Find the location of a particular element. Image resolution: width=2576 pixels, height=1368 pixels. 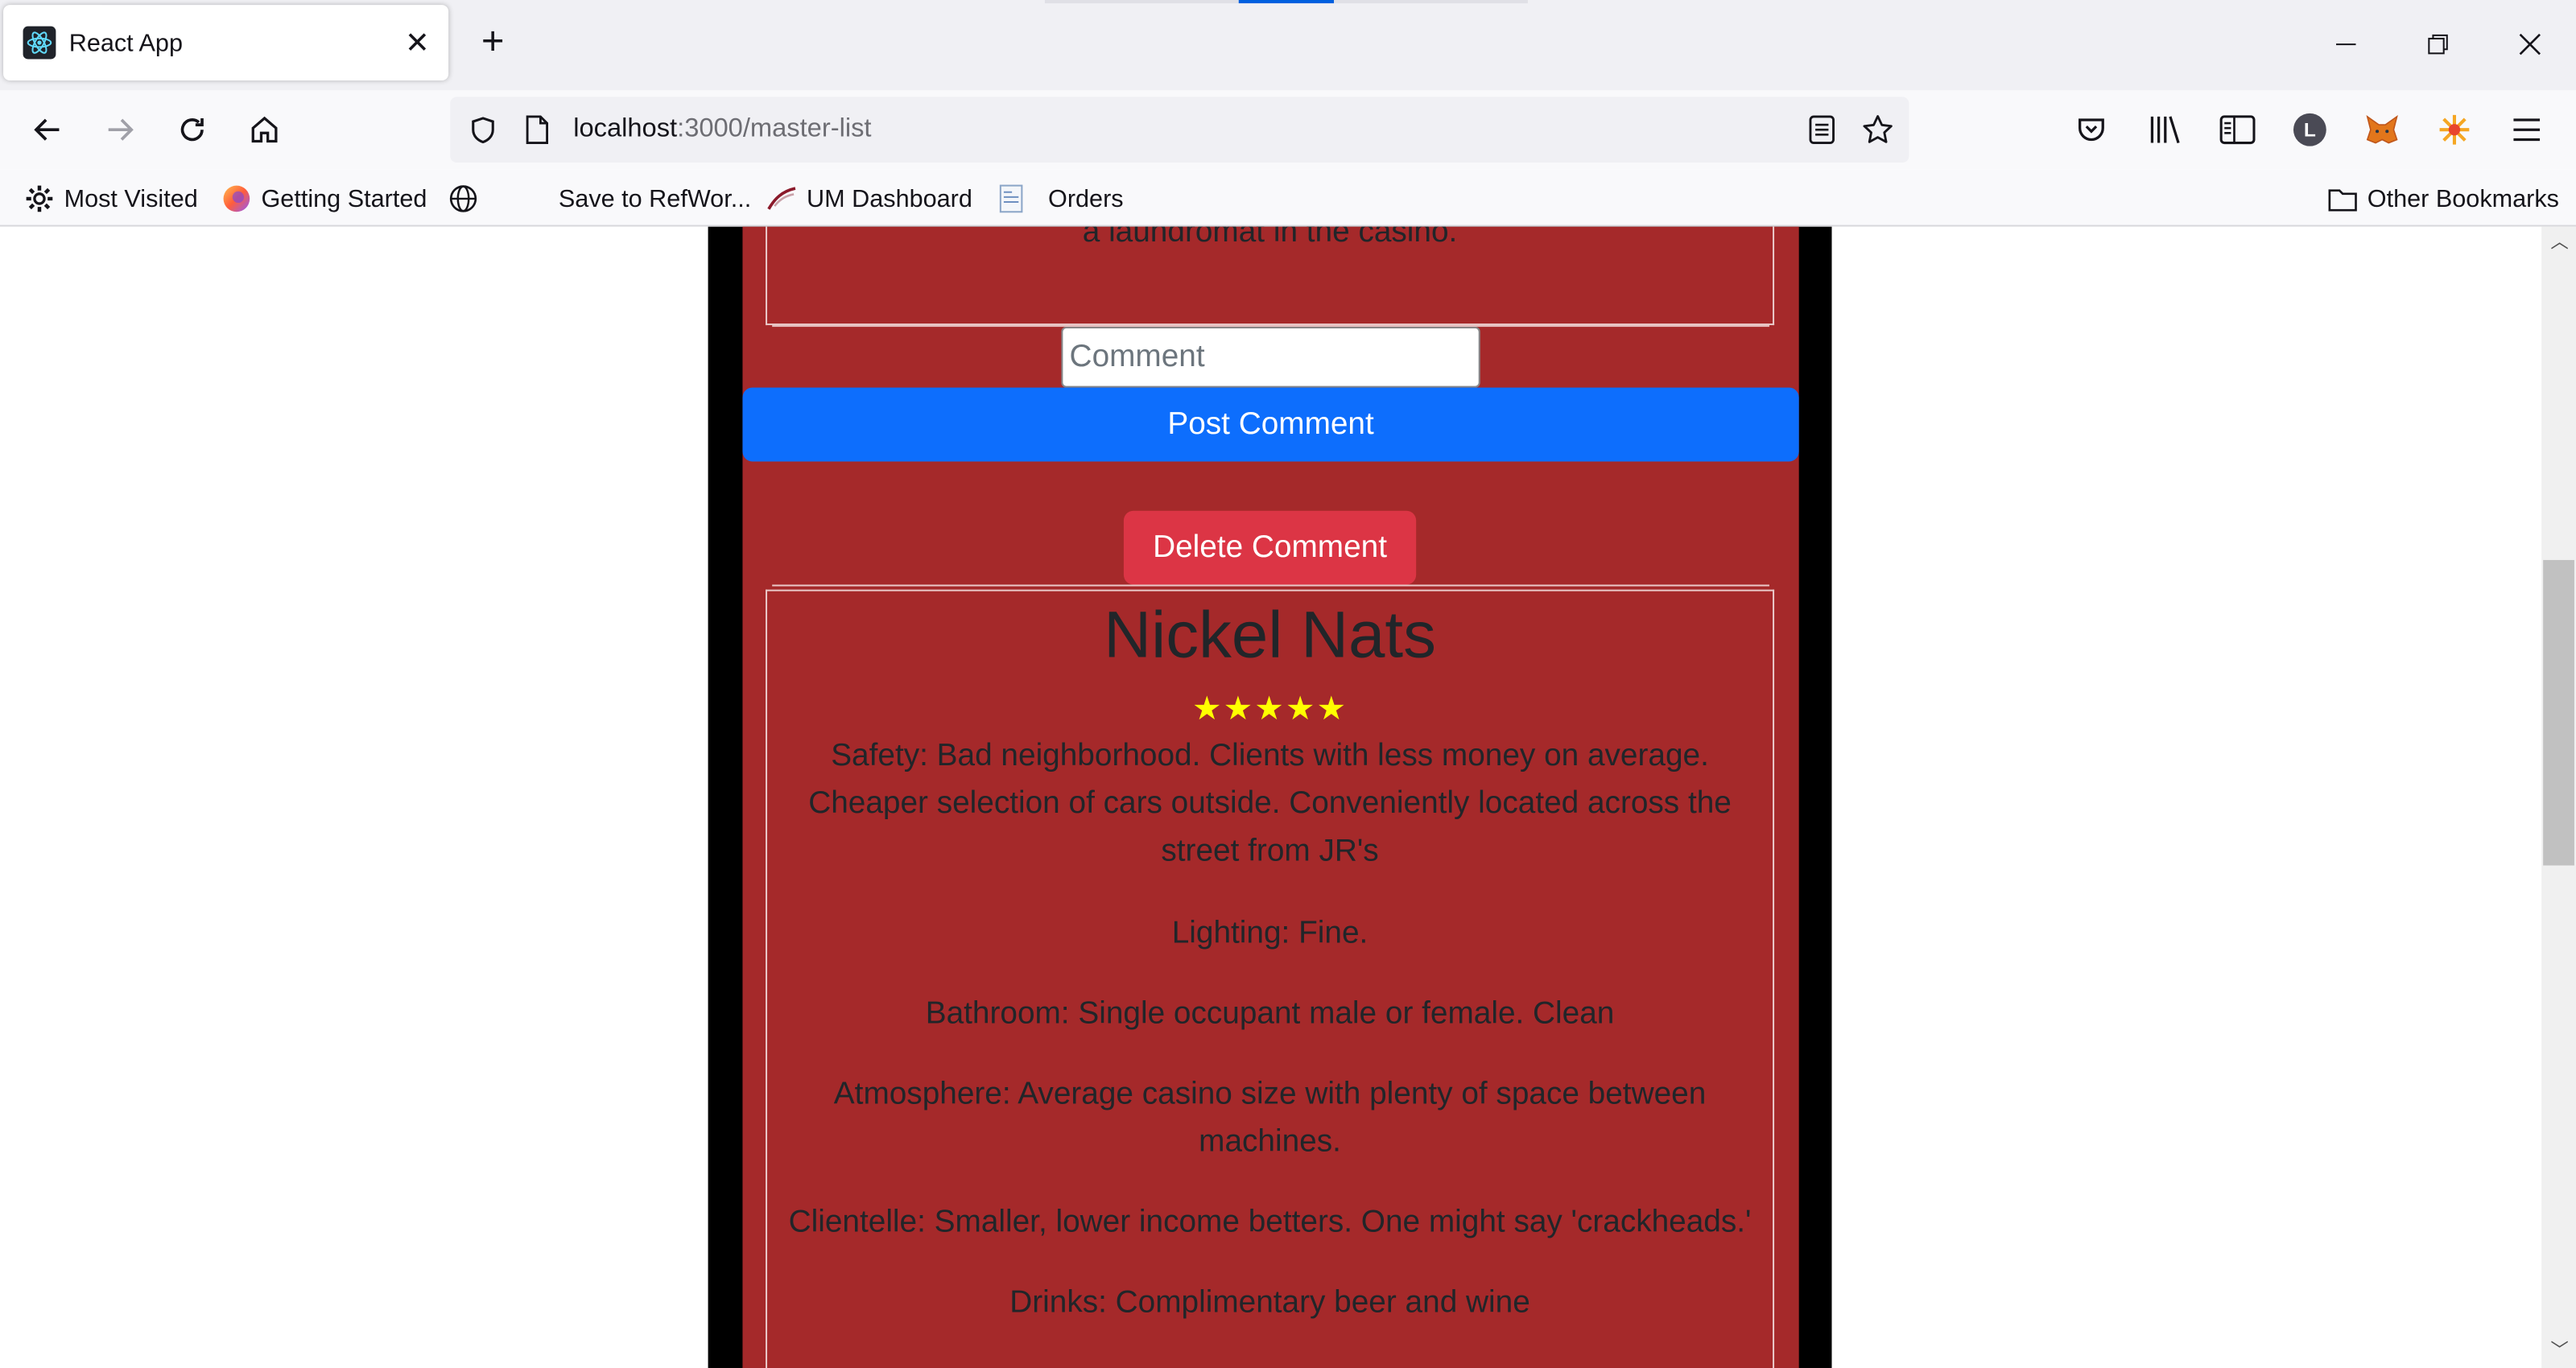

scroll-up-arrow-icon: ︿ is located at coordinates (2559, 243).